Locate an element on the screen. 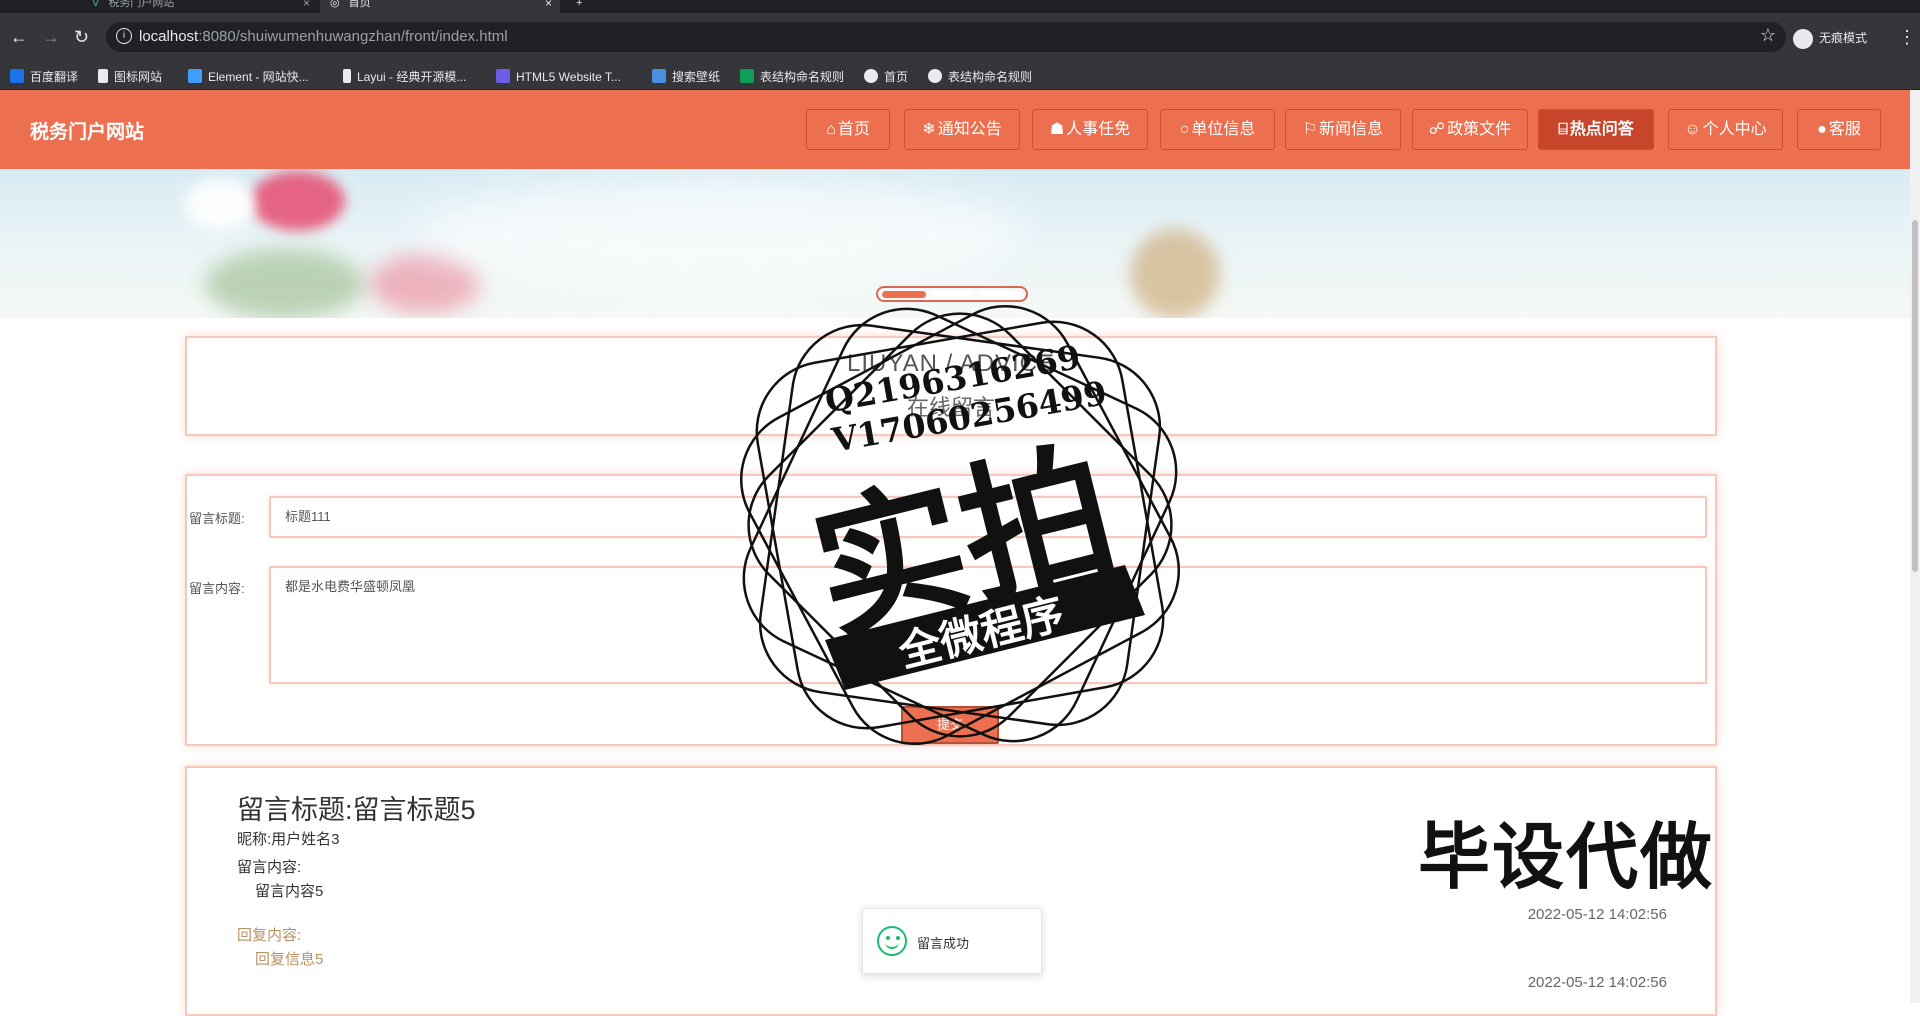 The width and height of the screenshot is (1920, 1016). watermark-corner-text: 毕设代做 is located at coordinates (1566, 858).